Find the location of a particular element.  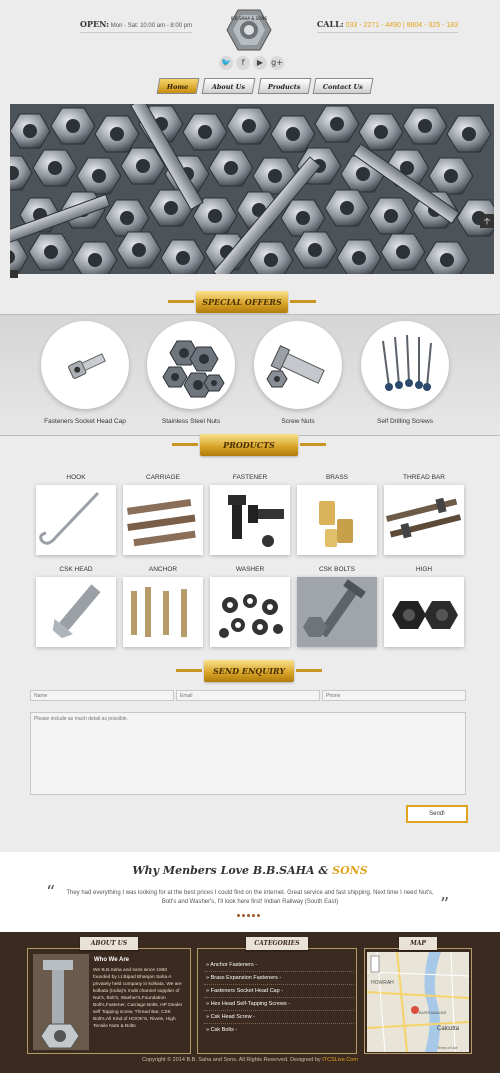

categories-title: CATEGORIES is located at coordinates (277, 943).